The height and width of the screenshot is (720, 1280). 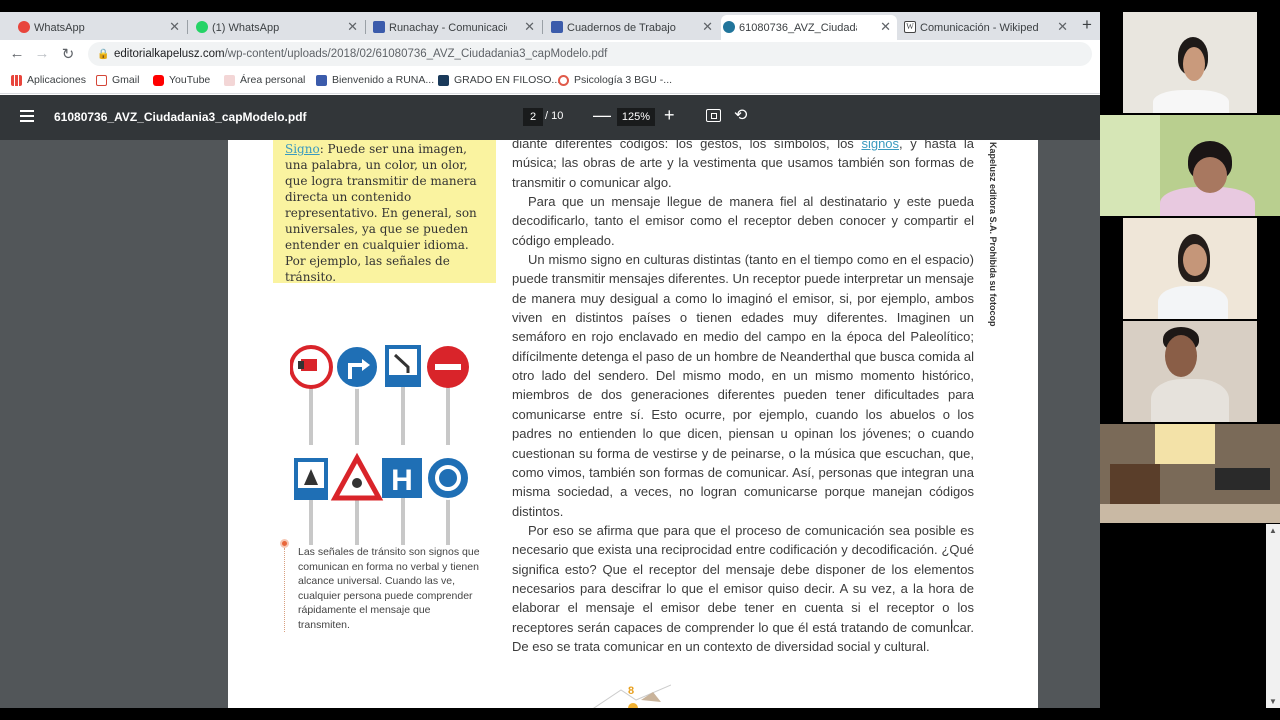 I want to click on tab-cuadernos: Cuadernos de Trabajo ✕, so click(x=634, y=27).